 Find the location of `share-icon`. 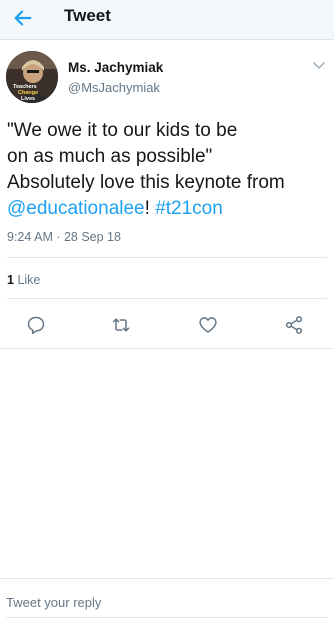

share-icon is located at coordinates (294, 325).